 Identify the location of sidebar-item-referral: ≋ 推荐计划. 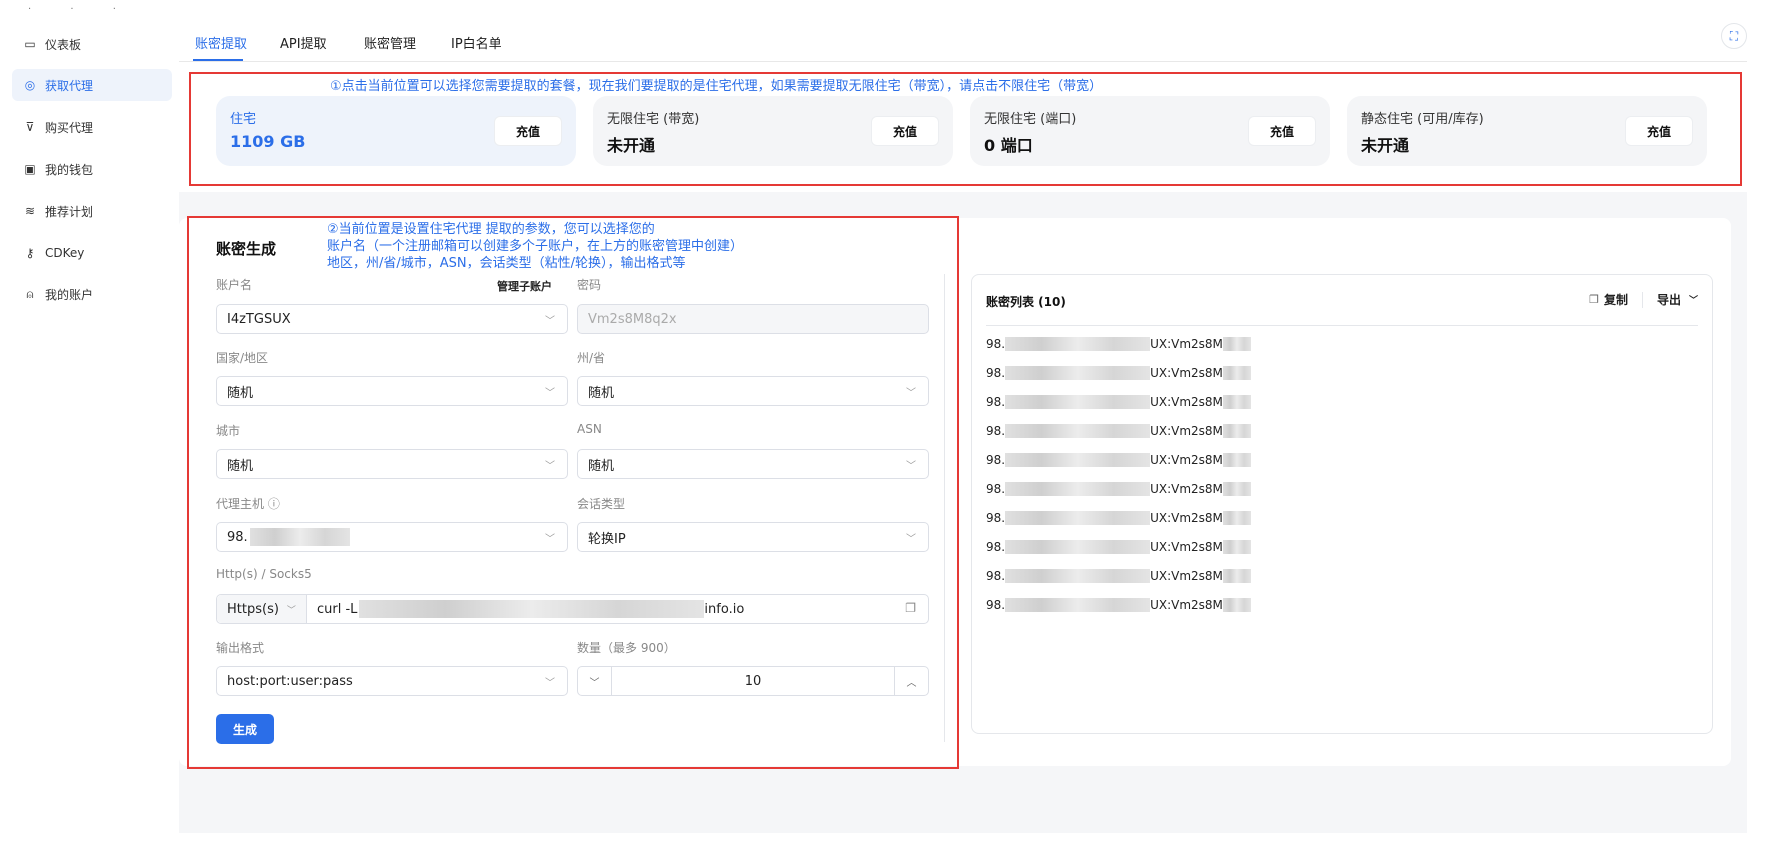
(92, 211).